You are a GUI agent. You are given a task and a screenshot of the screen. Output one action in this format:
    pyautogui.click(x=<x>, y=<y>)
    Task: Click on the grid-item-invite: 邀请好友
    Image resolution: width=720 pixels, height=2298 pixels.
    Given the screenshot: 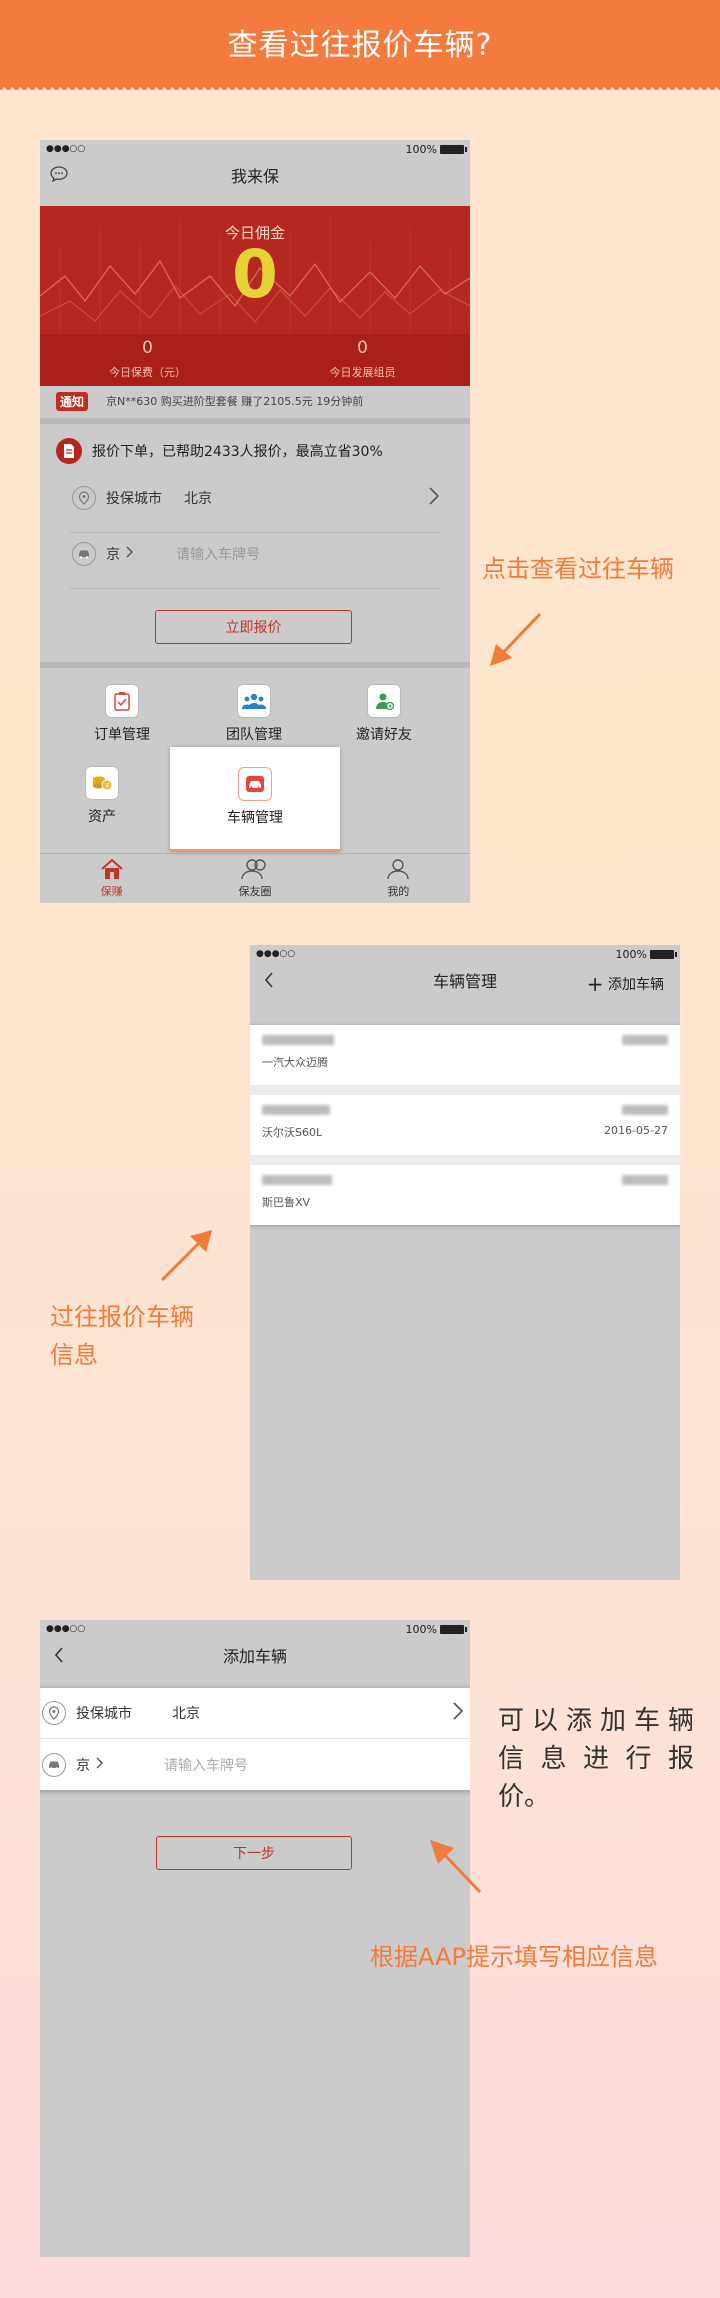 What is the action you would take?
    pyautogui.click(x=384, y=714)
    